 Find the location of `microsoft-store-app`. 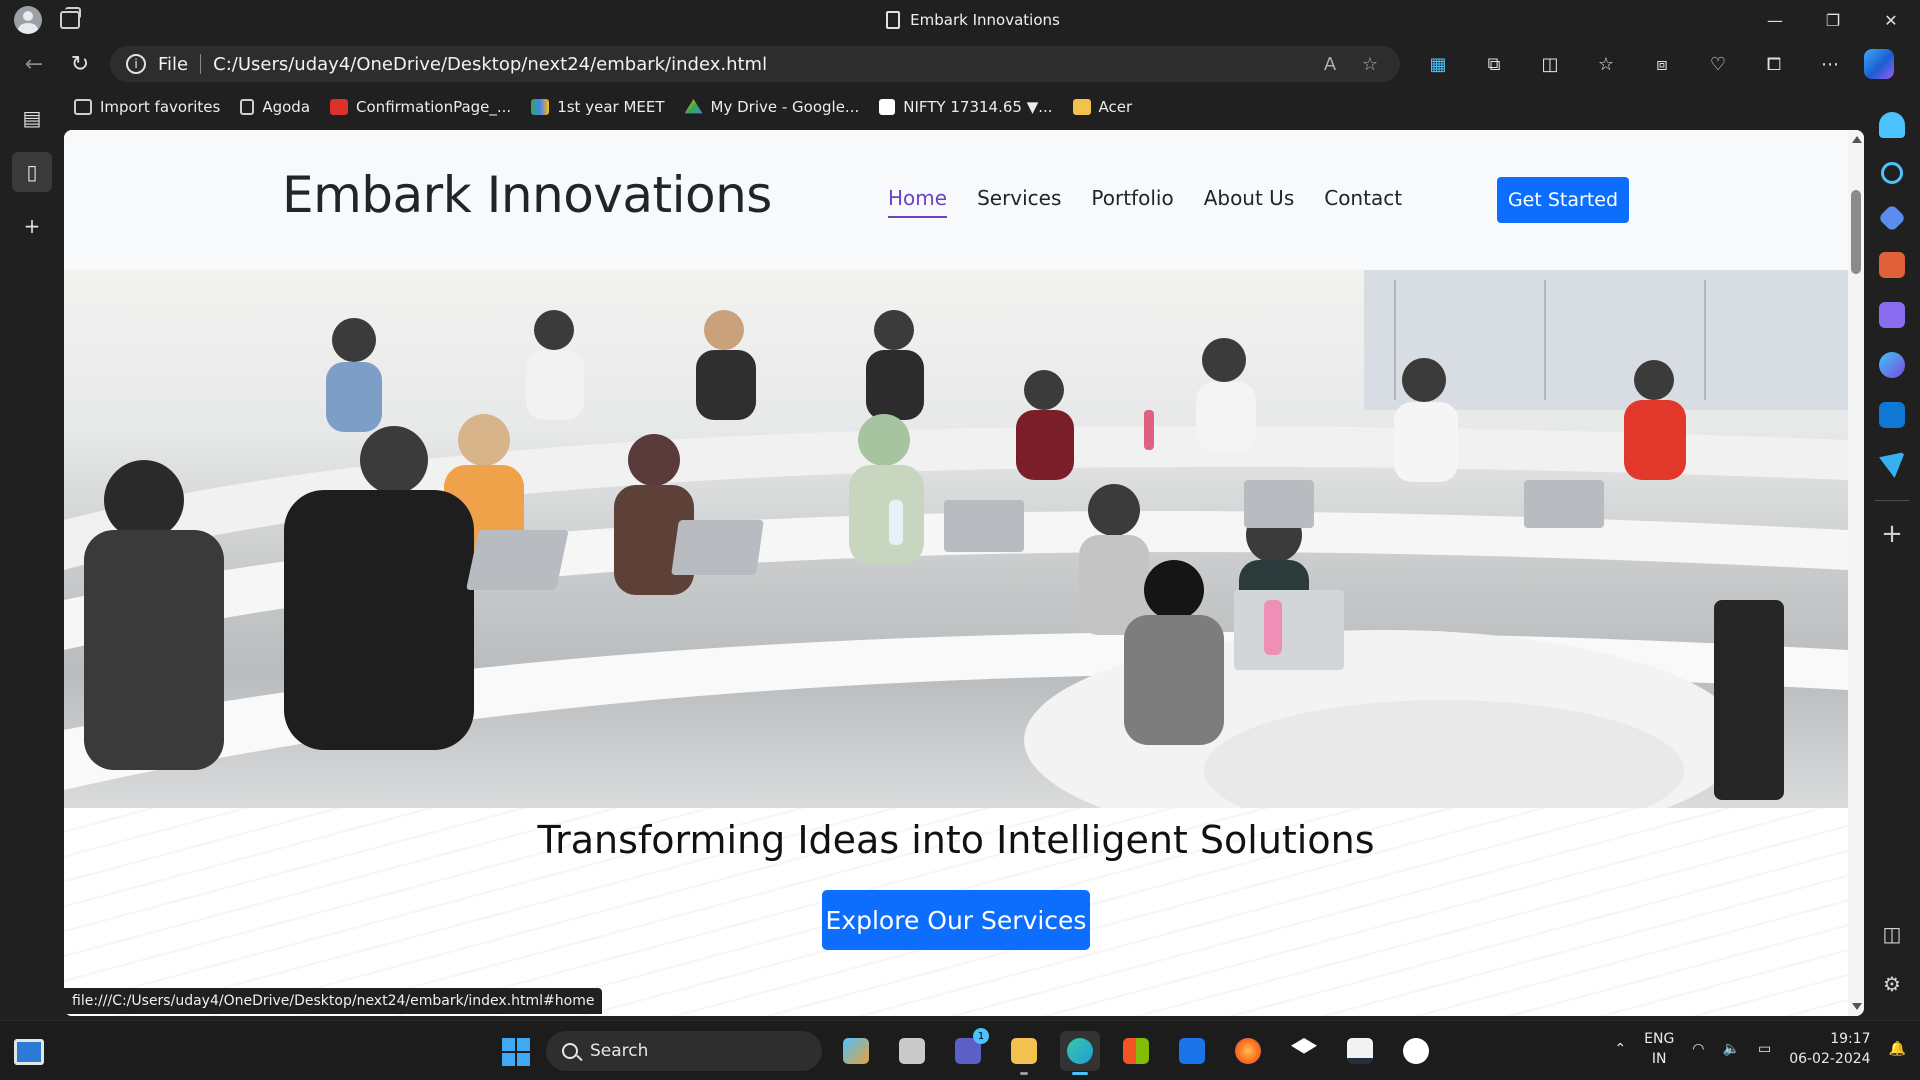

microsoft-store-app is located at coordinates (1136, 1051).